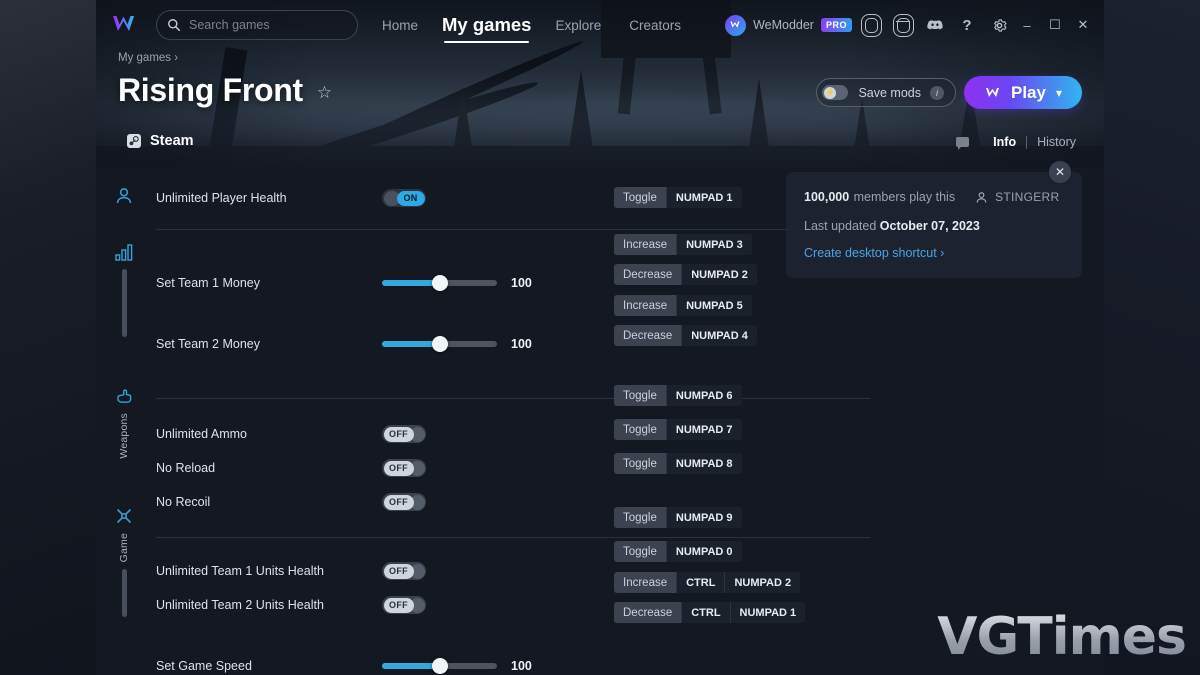 Image resolution: width=1200 pixels, height=675 pixels. Describe the element at coordinates (1055, 25) in the screenshot. I see `window-maximize-button: ☐` at that location.